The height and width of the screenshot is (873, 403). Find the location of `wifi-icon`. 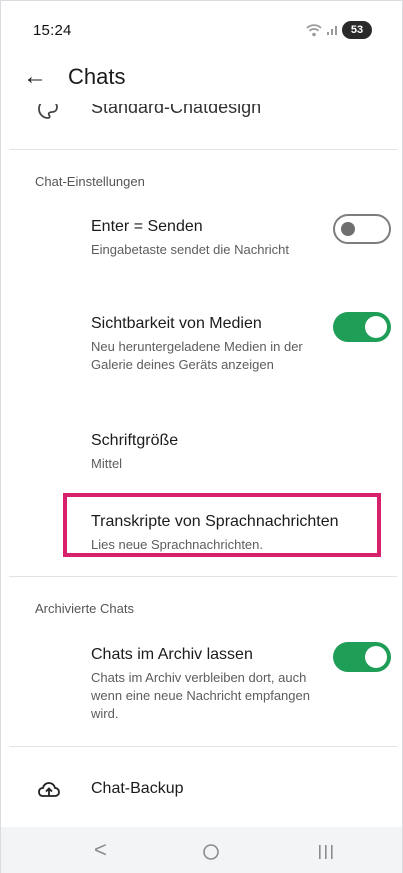

wifi-icon is located at coordinates (314, 29).